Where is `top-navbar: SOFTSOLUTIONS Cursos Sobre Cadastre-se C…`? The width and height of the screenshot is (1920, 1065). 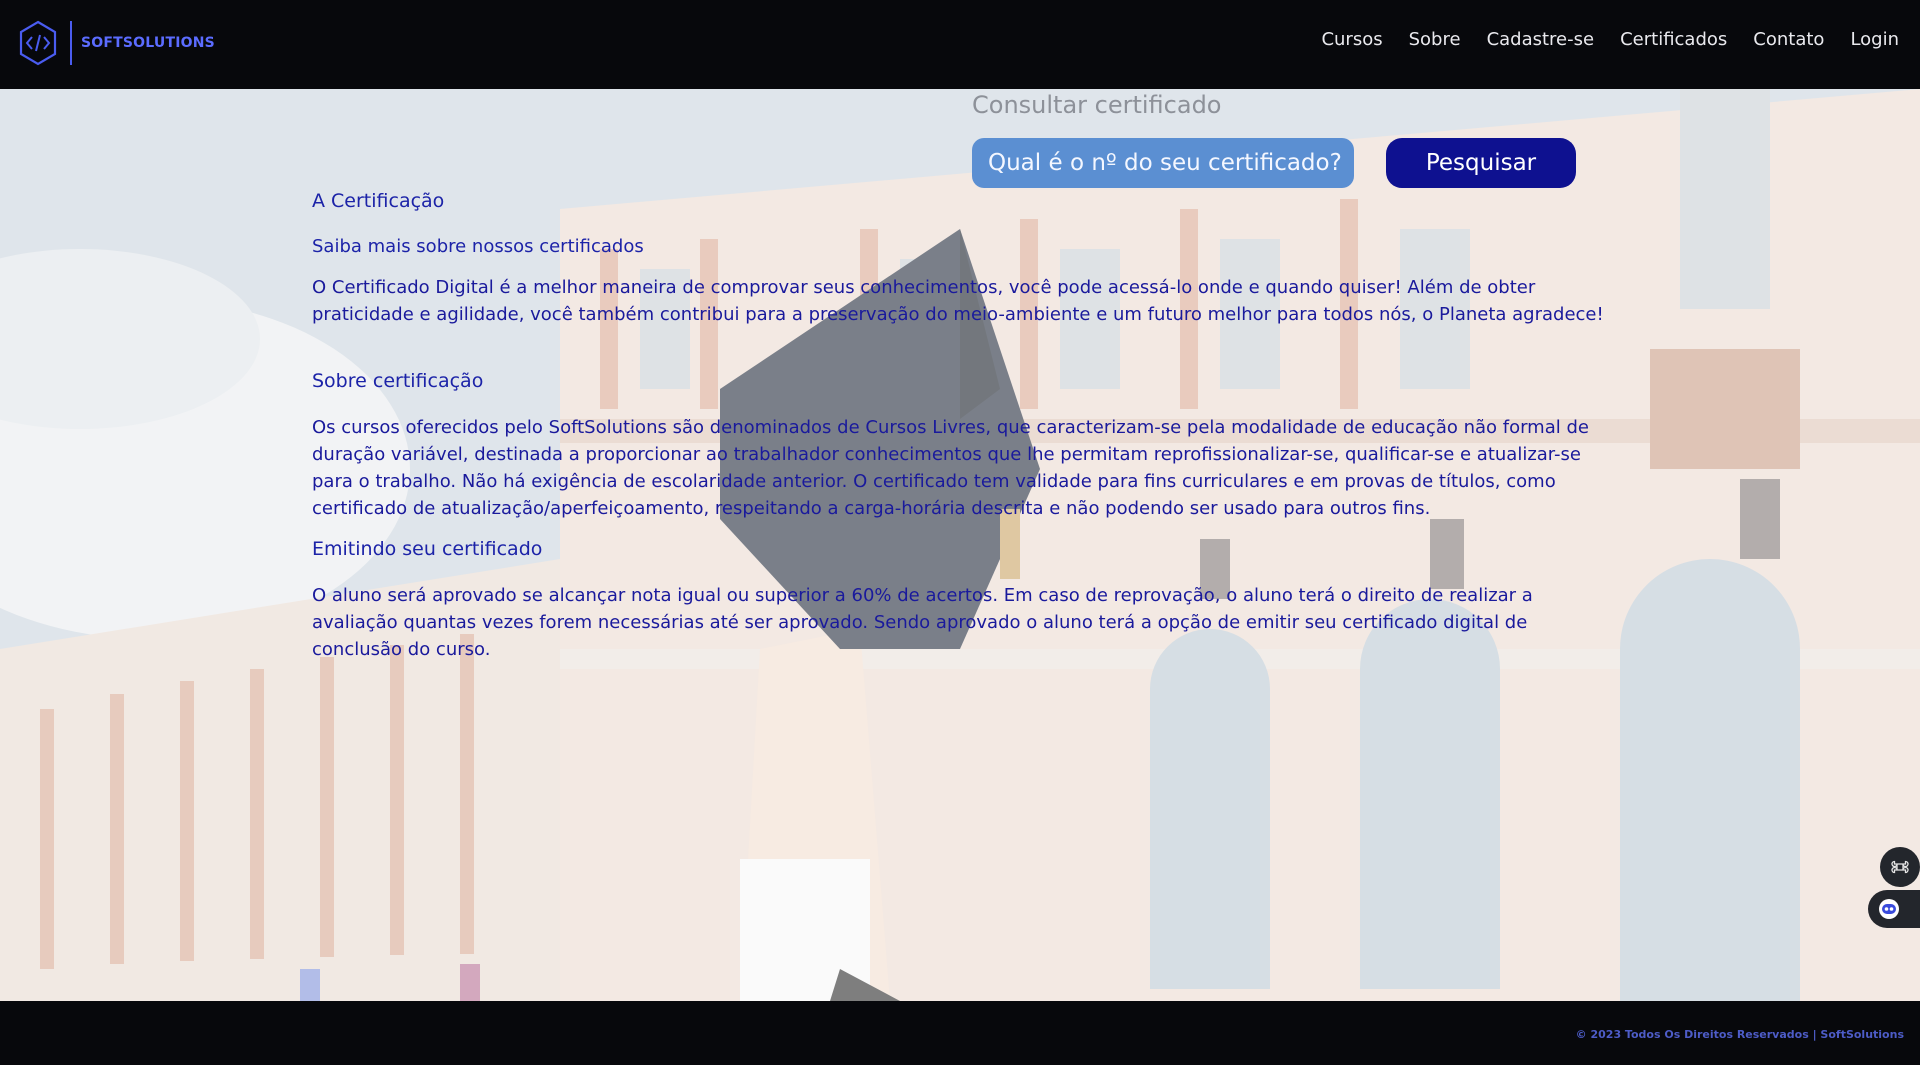
top-navbar: SOFTSOLUTIONS Cursos Sobre Cadastre-se C… is located at coordinates (960, 44).